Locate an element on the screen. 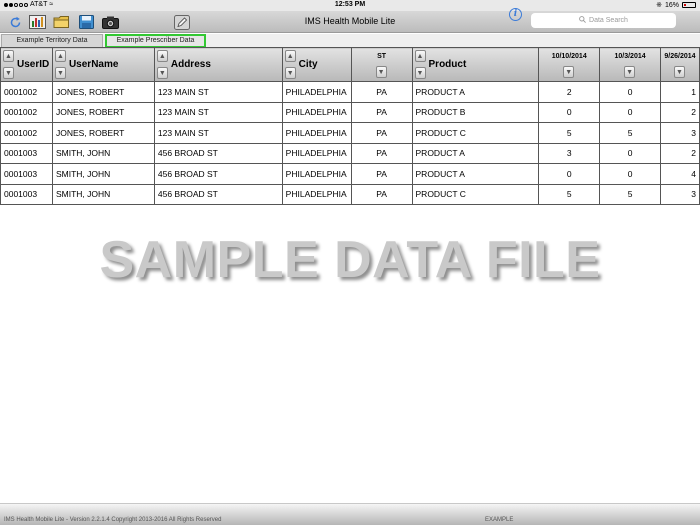  column-header: ▲ UserID ▼ is located at coordinates (26, 64).